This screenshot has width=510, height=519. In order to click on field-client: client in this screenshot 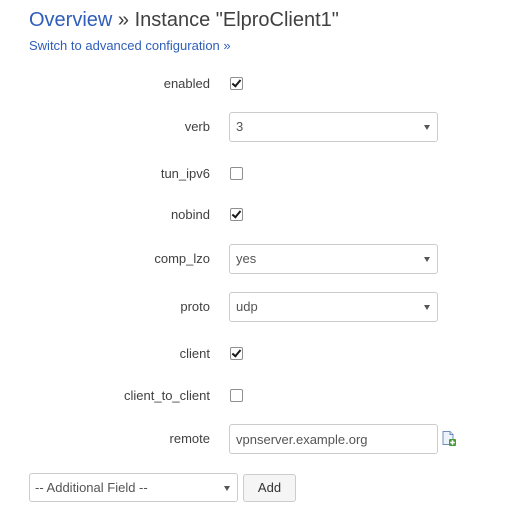, I will do `click(255, 354)`.